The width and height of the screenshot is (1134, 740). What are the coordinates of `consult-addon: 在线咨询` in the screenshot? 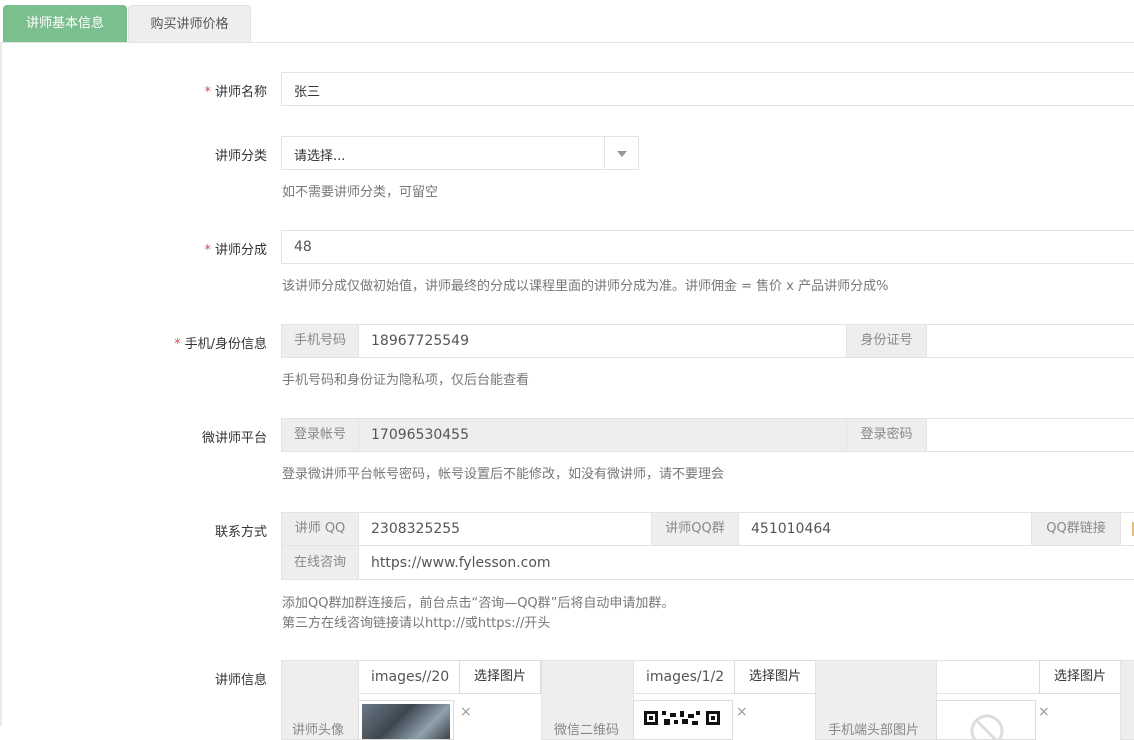 It's located at (320, 562).